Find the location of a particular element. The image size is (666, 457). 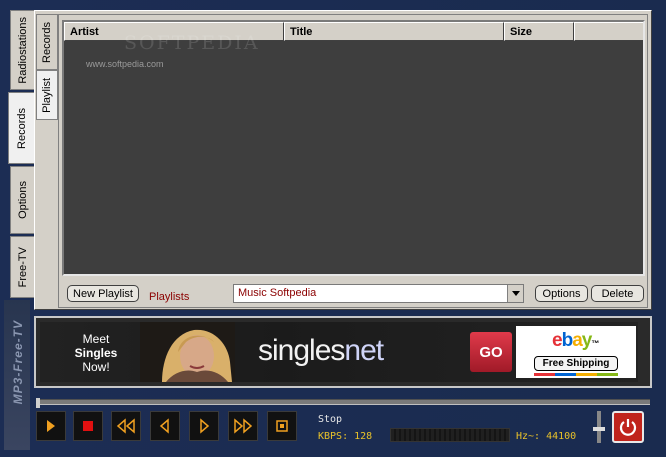

ad-brand-part: net is located at coordinates (364, 350).